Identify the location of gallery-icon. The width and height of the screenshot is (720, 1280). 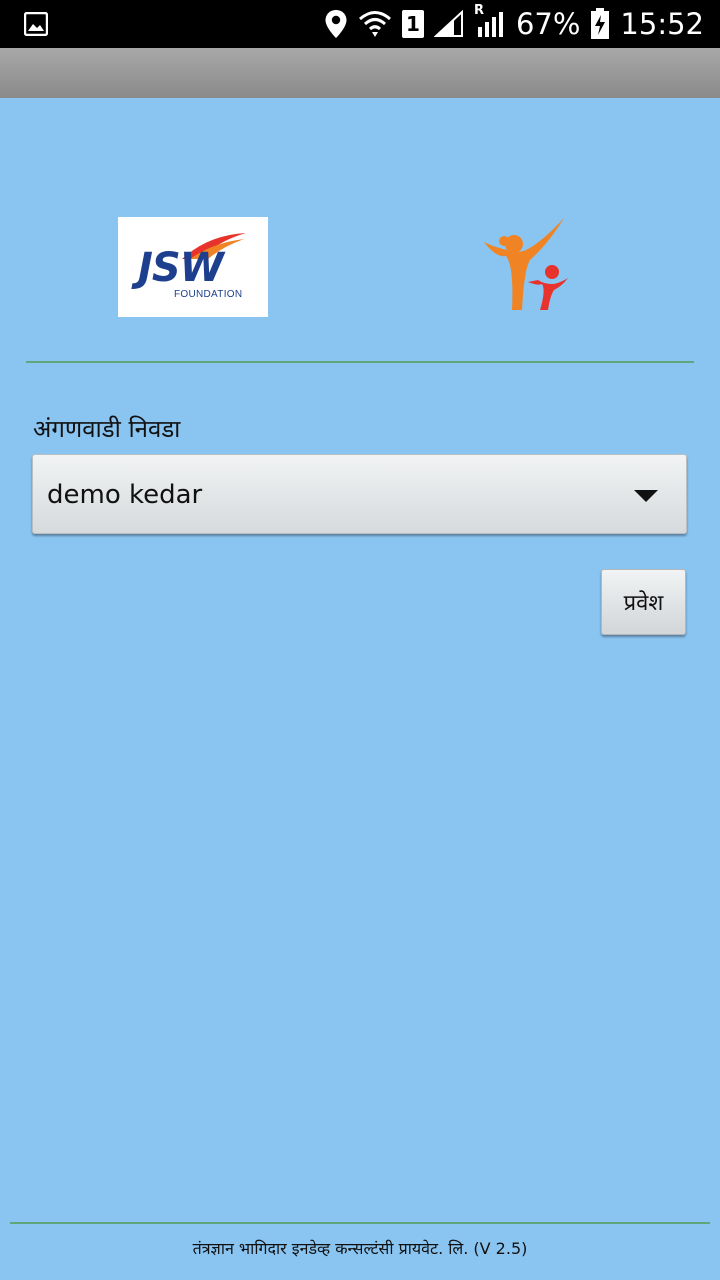
(36, 24).